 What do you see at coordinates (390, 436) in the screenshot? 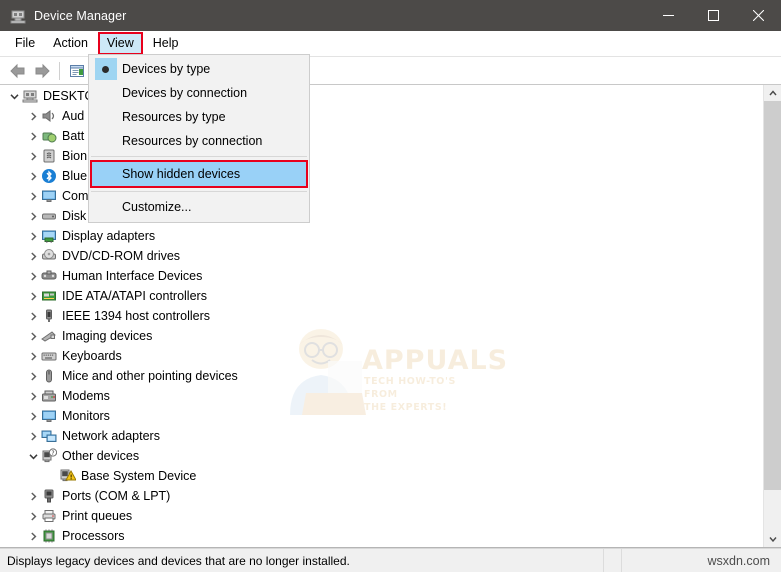
I see `tree-row: Network adapters` at bounding box center [390, 436].